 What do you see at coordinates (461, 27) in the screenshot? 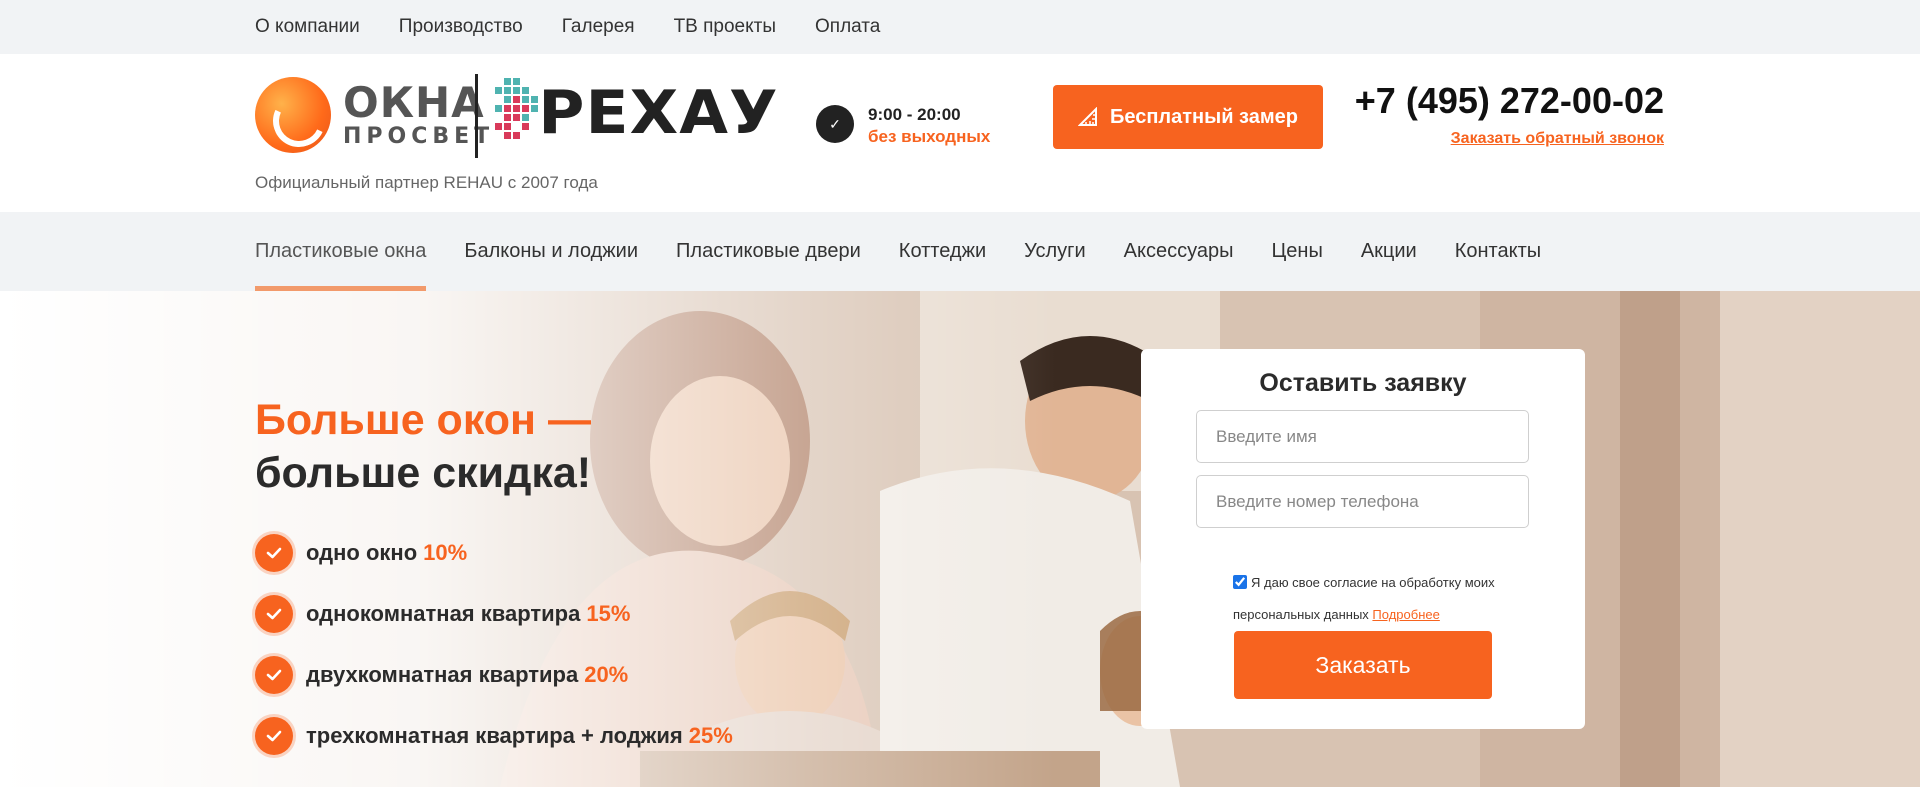
I see `top-nav-production: Производство` at bounding box center [461, 27].